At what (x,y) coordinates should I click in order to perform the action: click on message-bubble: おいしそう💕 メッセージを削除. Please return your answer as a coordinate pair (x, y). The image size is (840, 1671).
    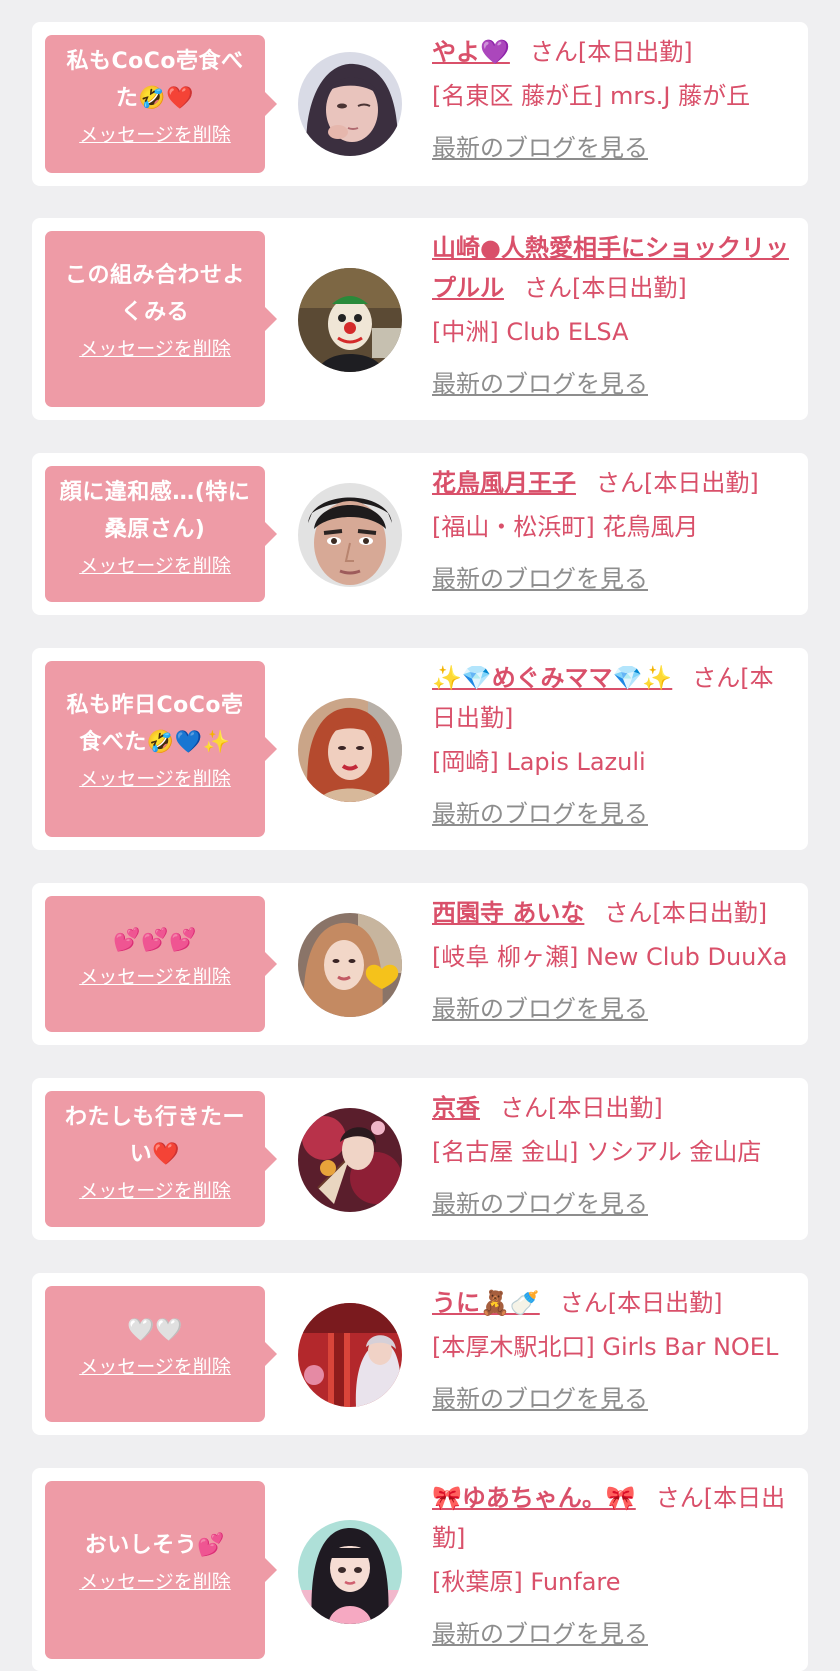
    Looking at the image, I should click on (161, 1570).